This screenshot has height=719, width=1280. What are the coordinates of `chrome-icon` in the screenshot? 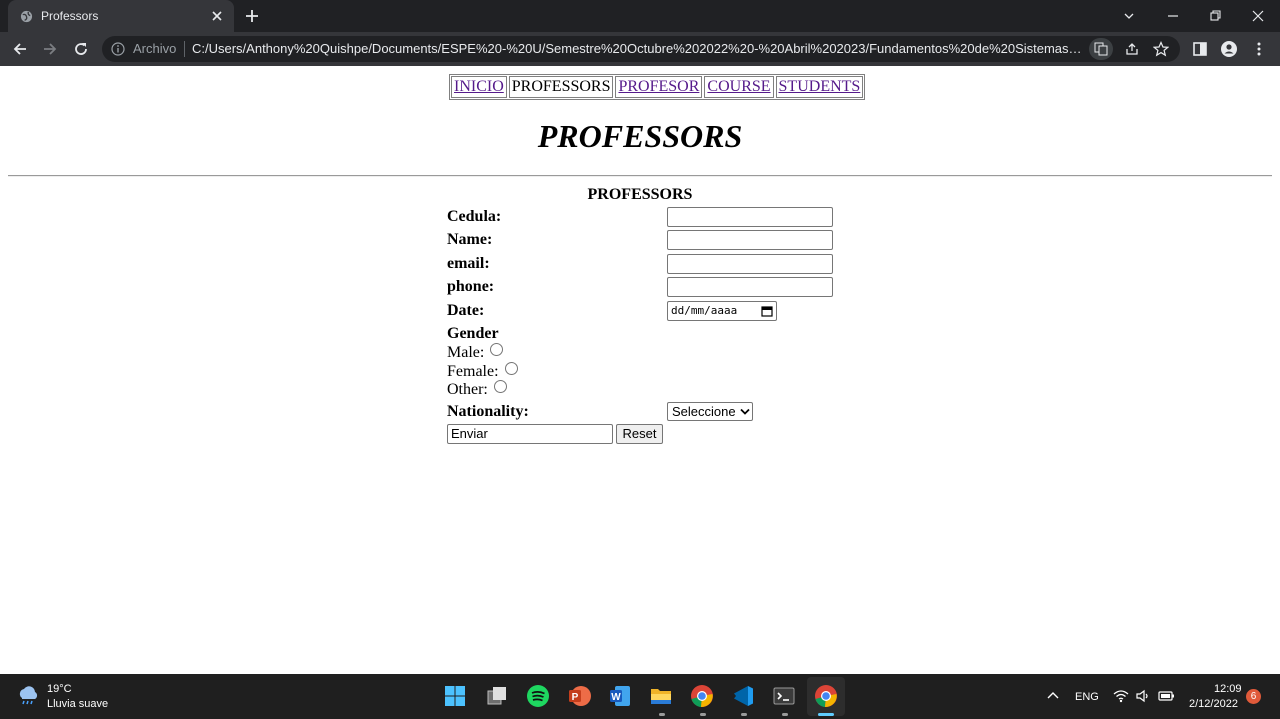 It's located at (702, 696).